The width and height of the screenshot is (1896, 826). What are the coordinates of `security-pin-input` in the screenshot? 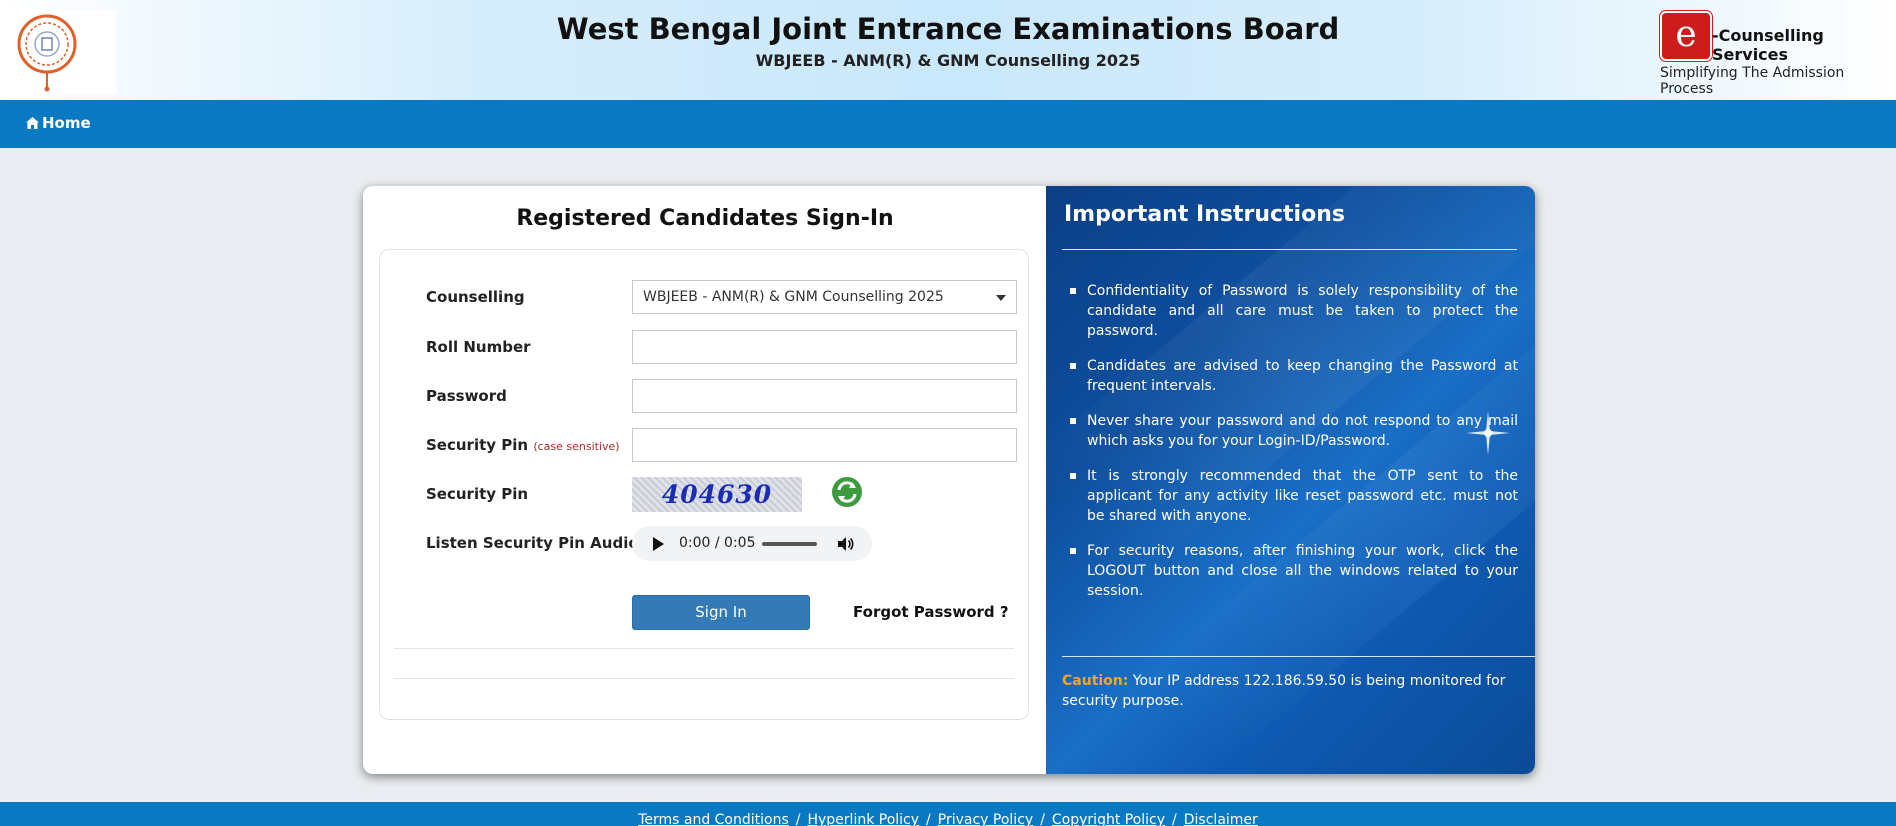 It's located at (824, 445).